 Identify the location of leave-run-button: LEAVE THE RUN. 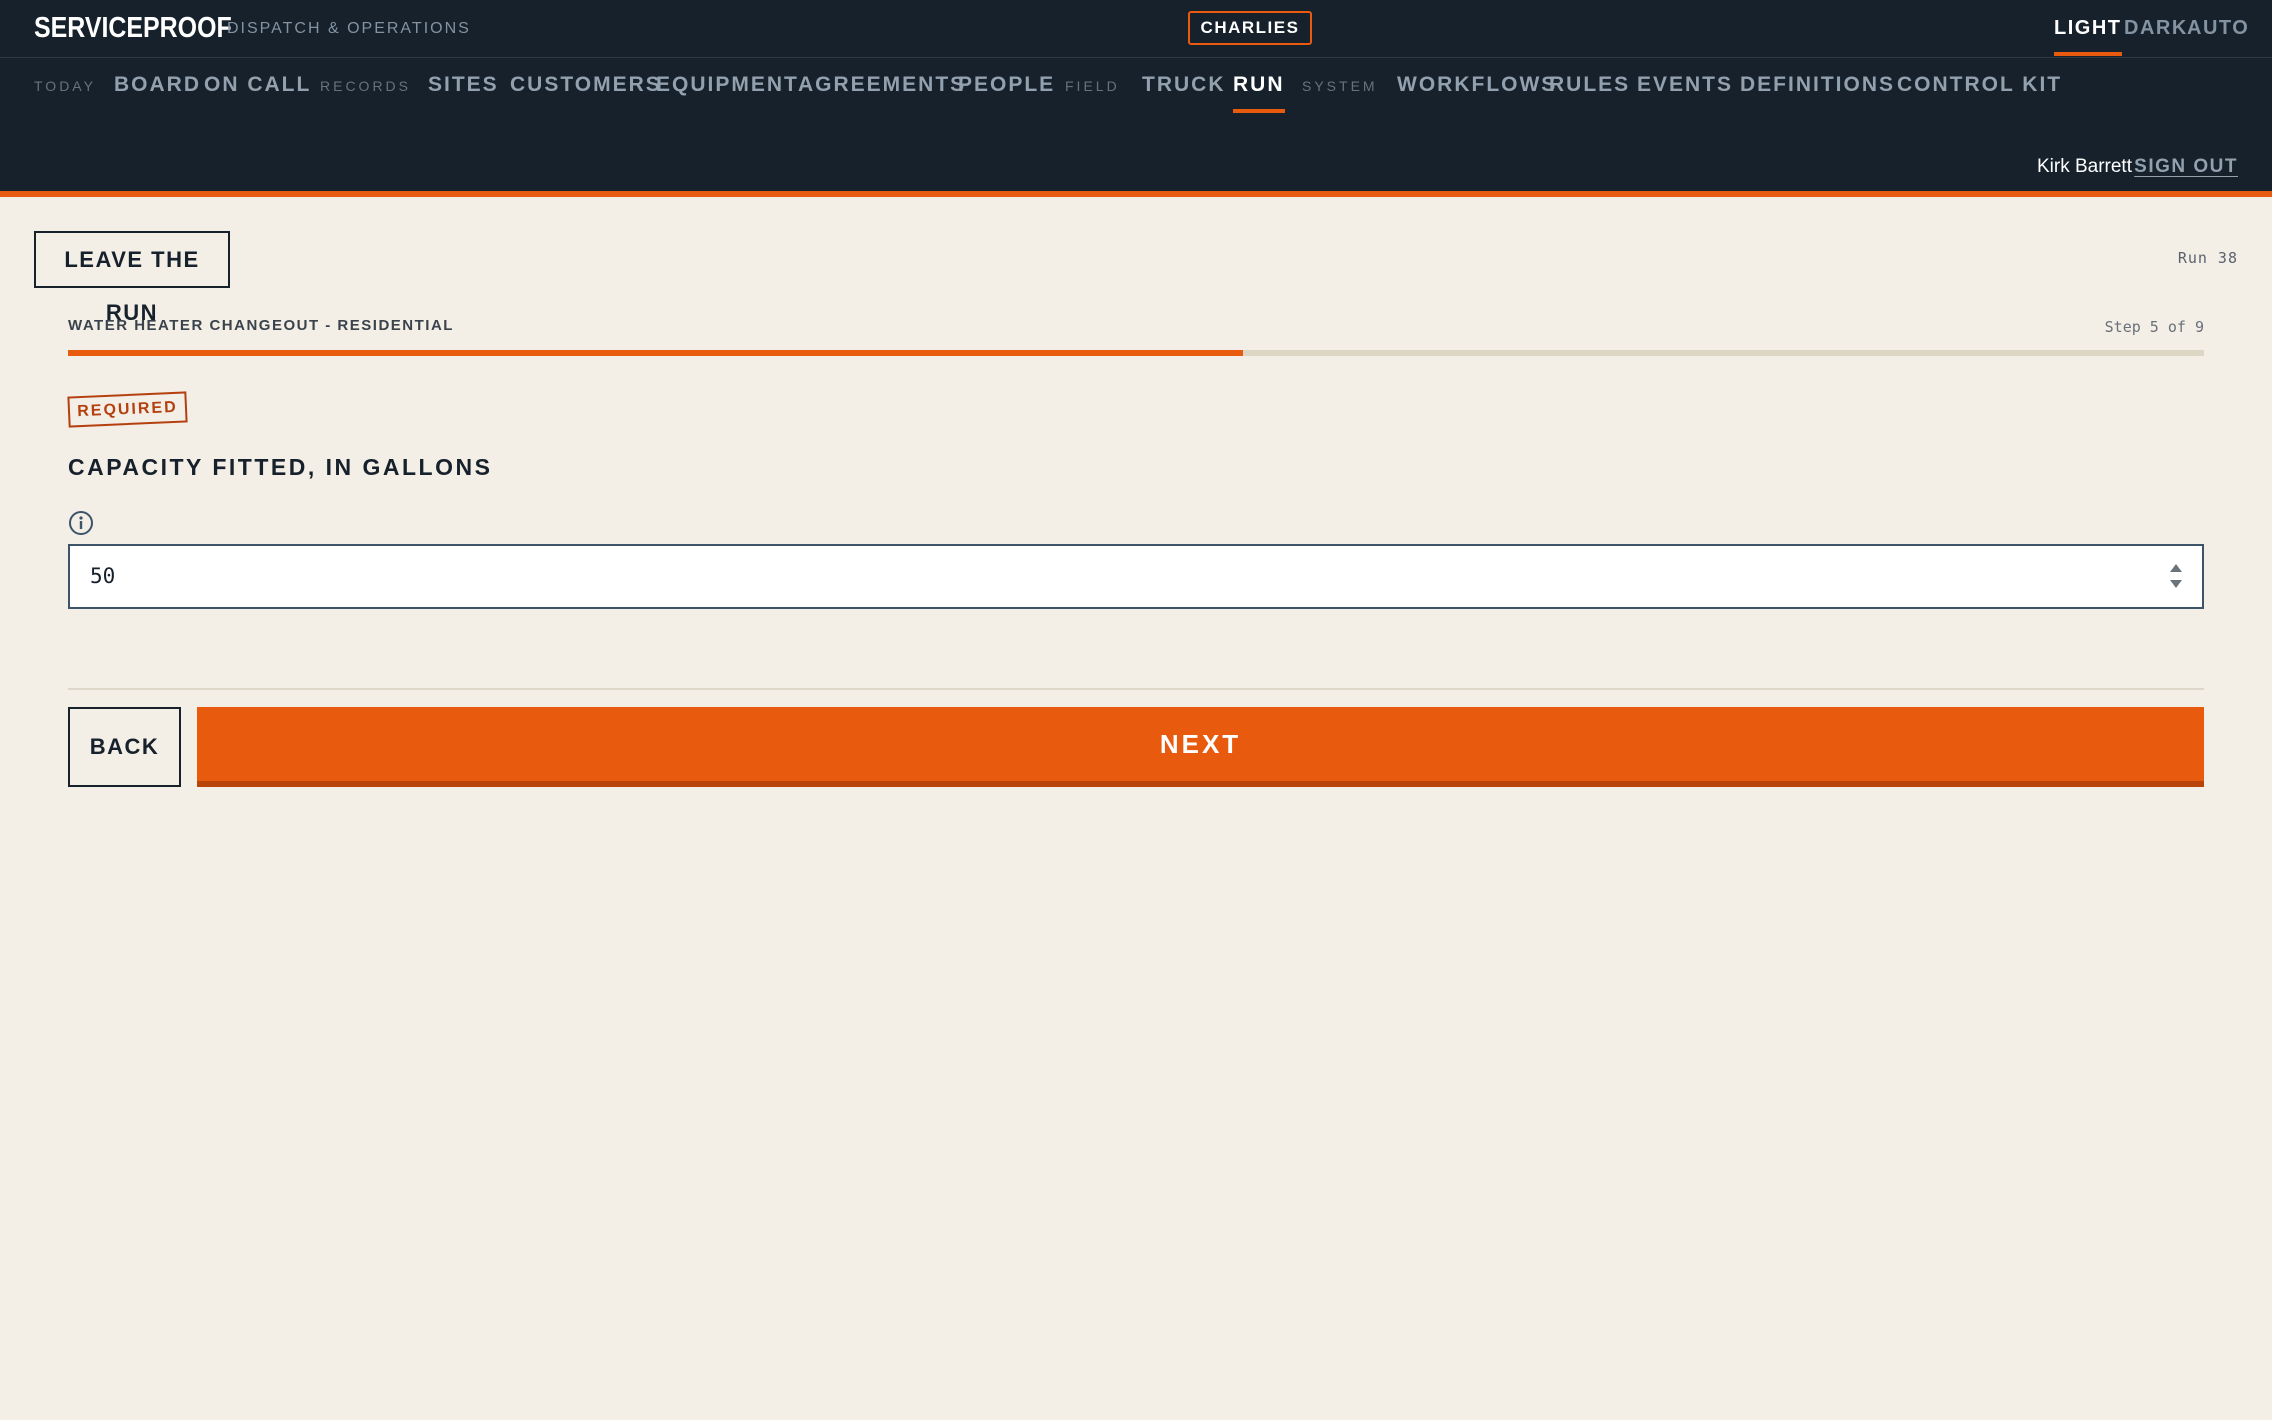
(132, 278).